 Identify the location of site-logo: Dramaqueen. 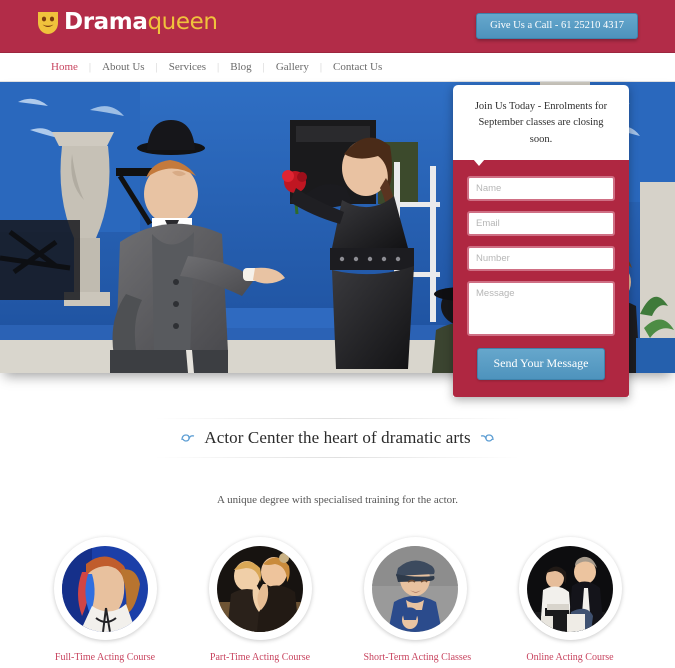
(127, 22).